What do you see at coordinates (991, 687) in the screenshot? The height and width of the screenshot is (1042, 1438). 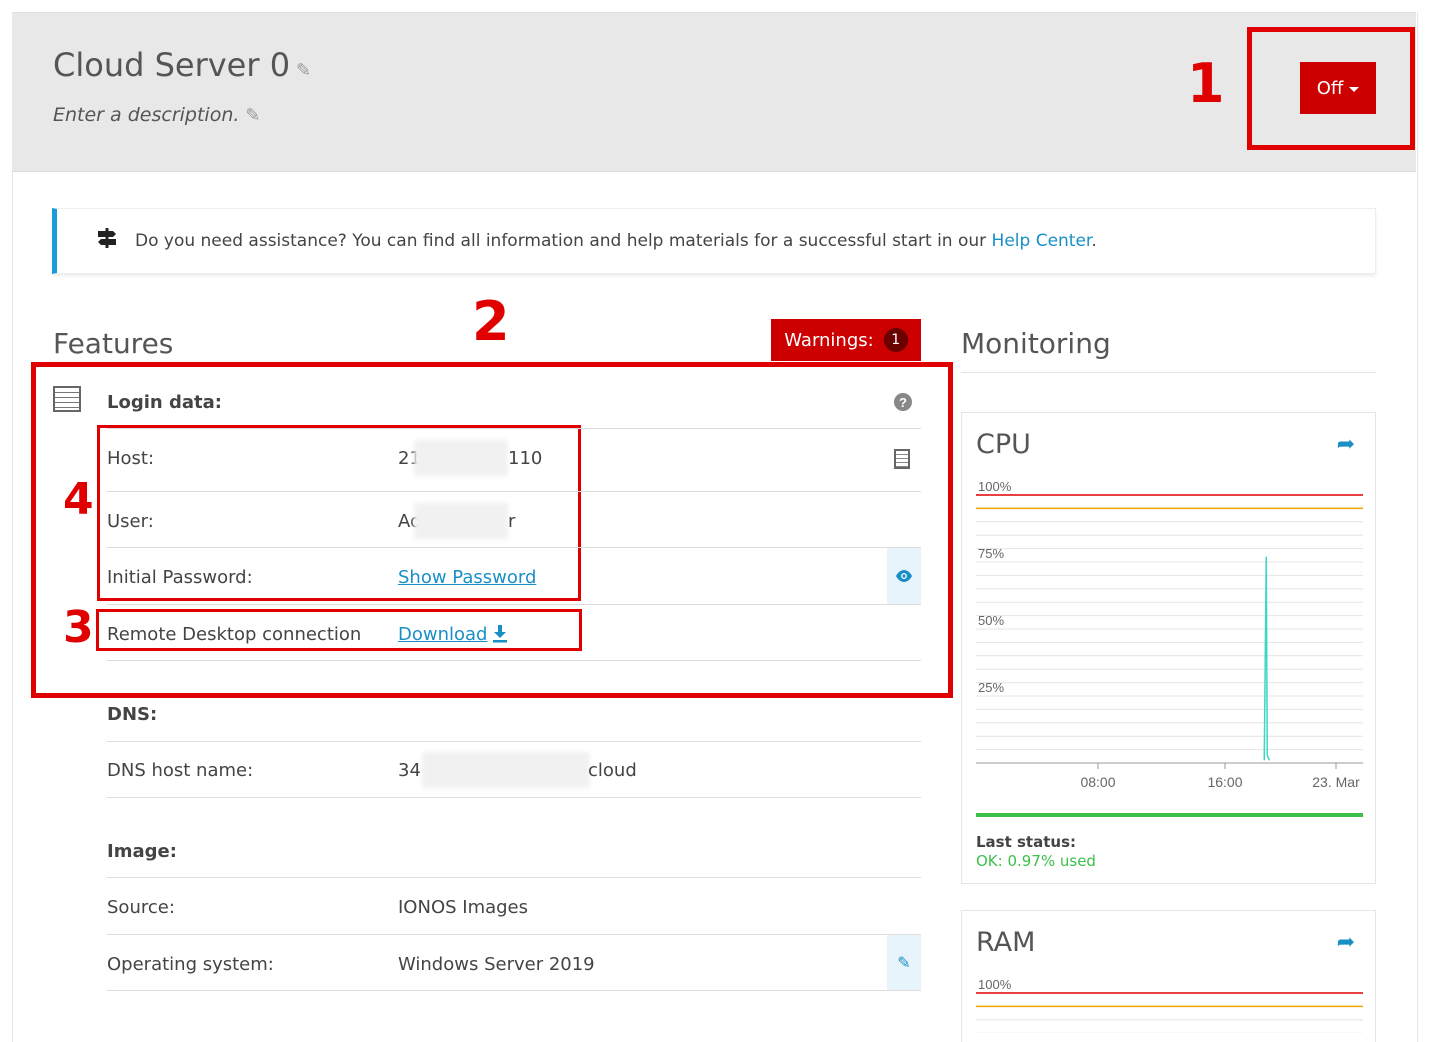 I see `y-tick-label: 25%` at bounding box center [991, 687].